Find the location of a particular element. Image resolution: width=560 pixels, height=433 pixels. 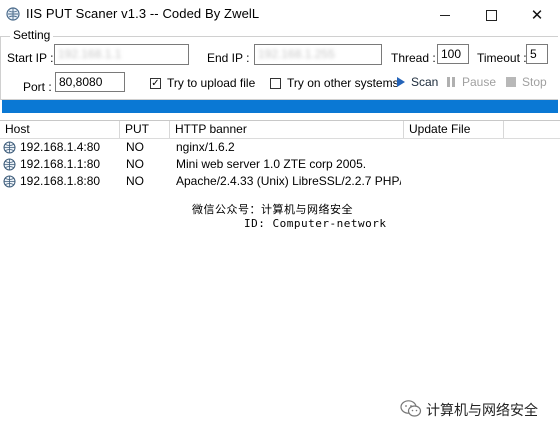

check-icon: ✓ is located at coordinates (155, 83).